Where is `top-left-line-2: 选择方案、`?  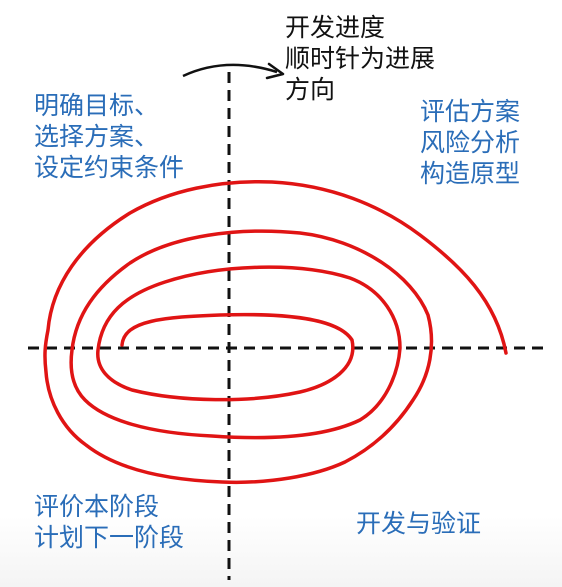
top-left-line-2: 选择方案、 is located at coordinates (97, 136).